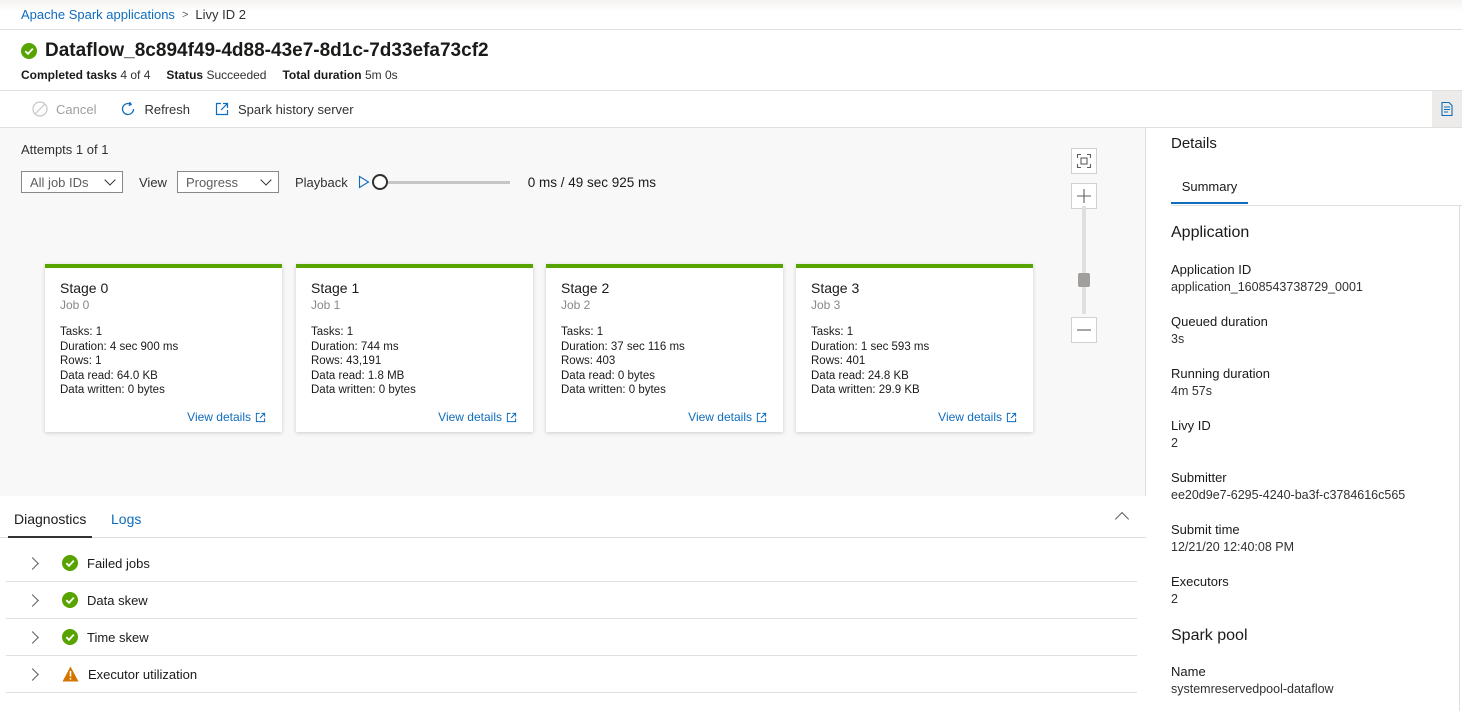  What do you see at coordinates (865, 390) in the screenshot?
I see `stage-data-written: Data written: 29.9 KB` at bounding box center [865, 390].